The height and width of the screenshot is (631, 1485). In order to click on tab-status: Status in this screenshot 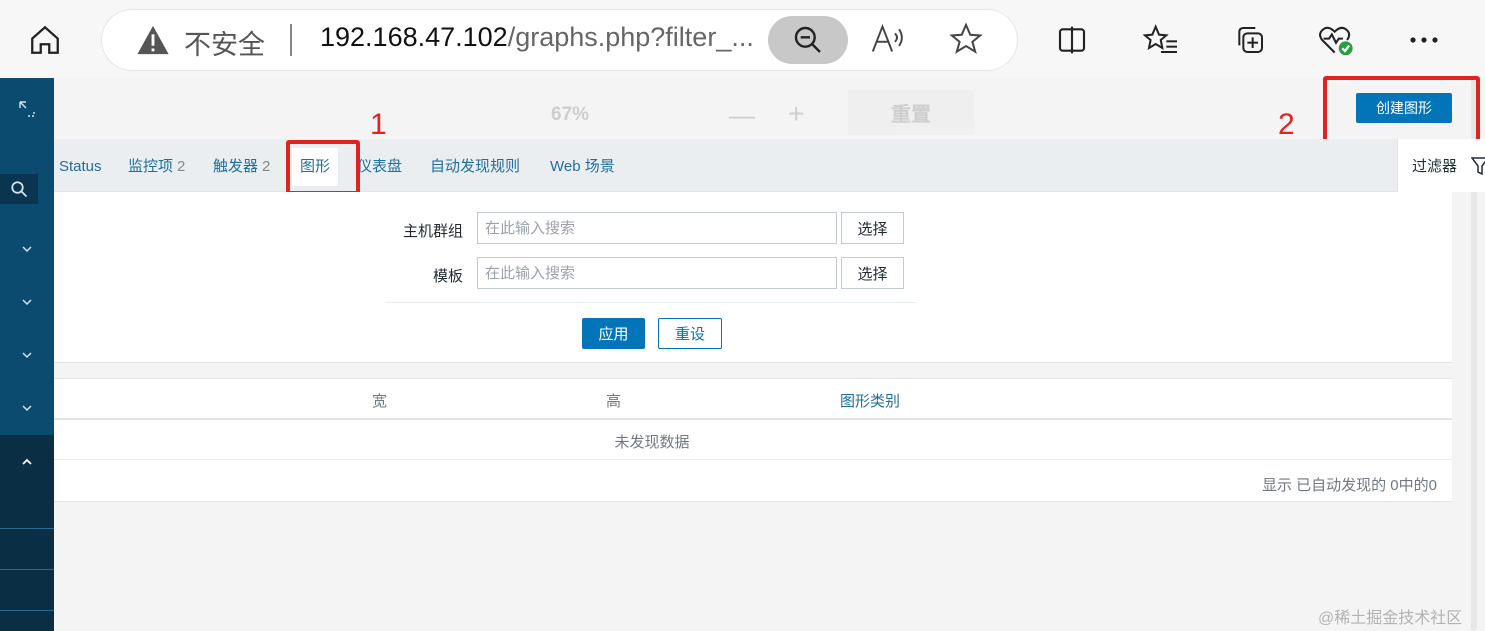, I will do `click(80, 165)`.